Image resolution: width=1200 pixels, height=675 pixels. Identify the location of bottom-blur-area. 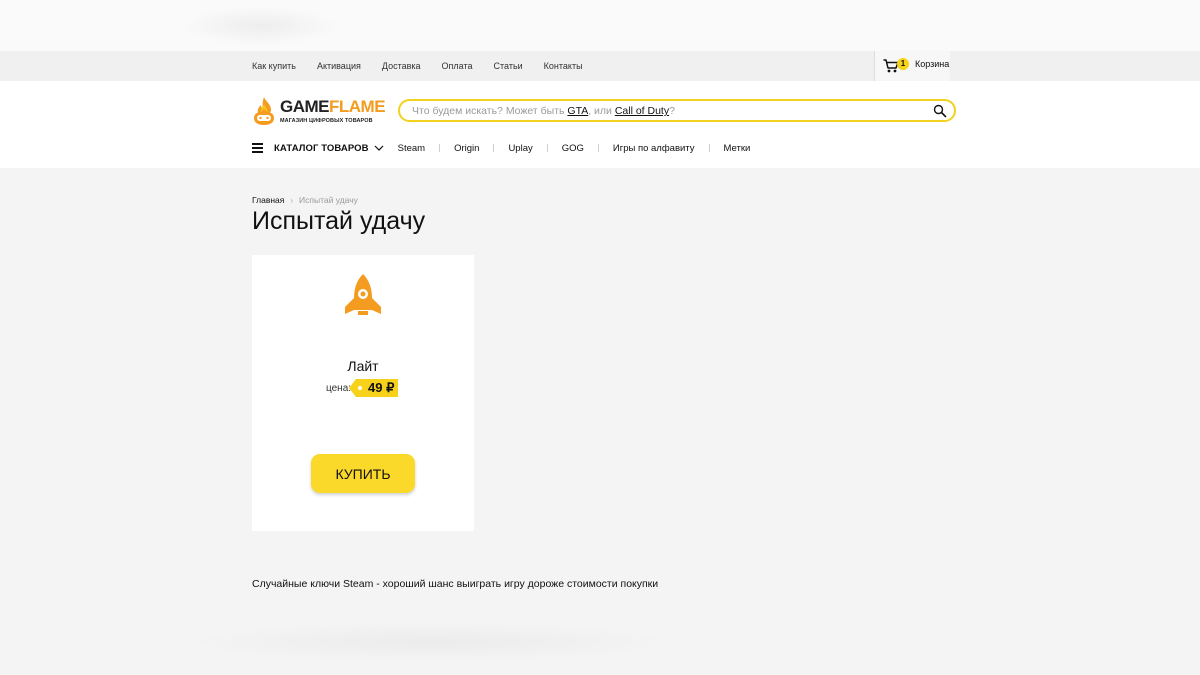
(430, 642).